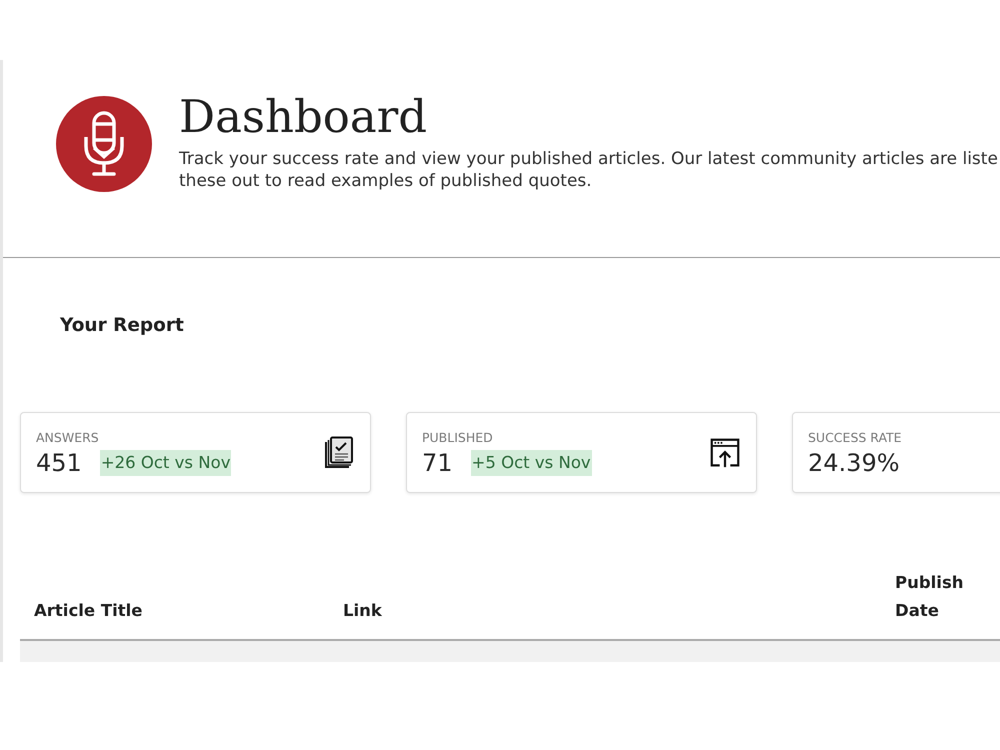 This screenshot has width=1000, height=750. Describe the element at coordinates (59, 463) in the screenshot. I see `stat-value: 451` at that location.